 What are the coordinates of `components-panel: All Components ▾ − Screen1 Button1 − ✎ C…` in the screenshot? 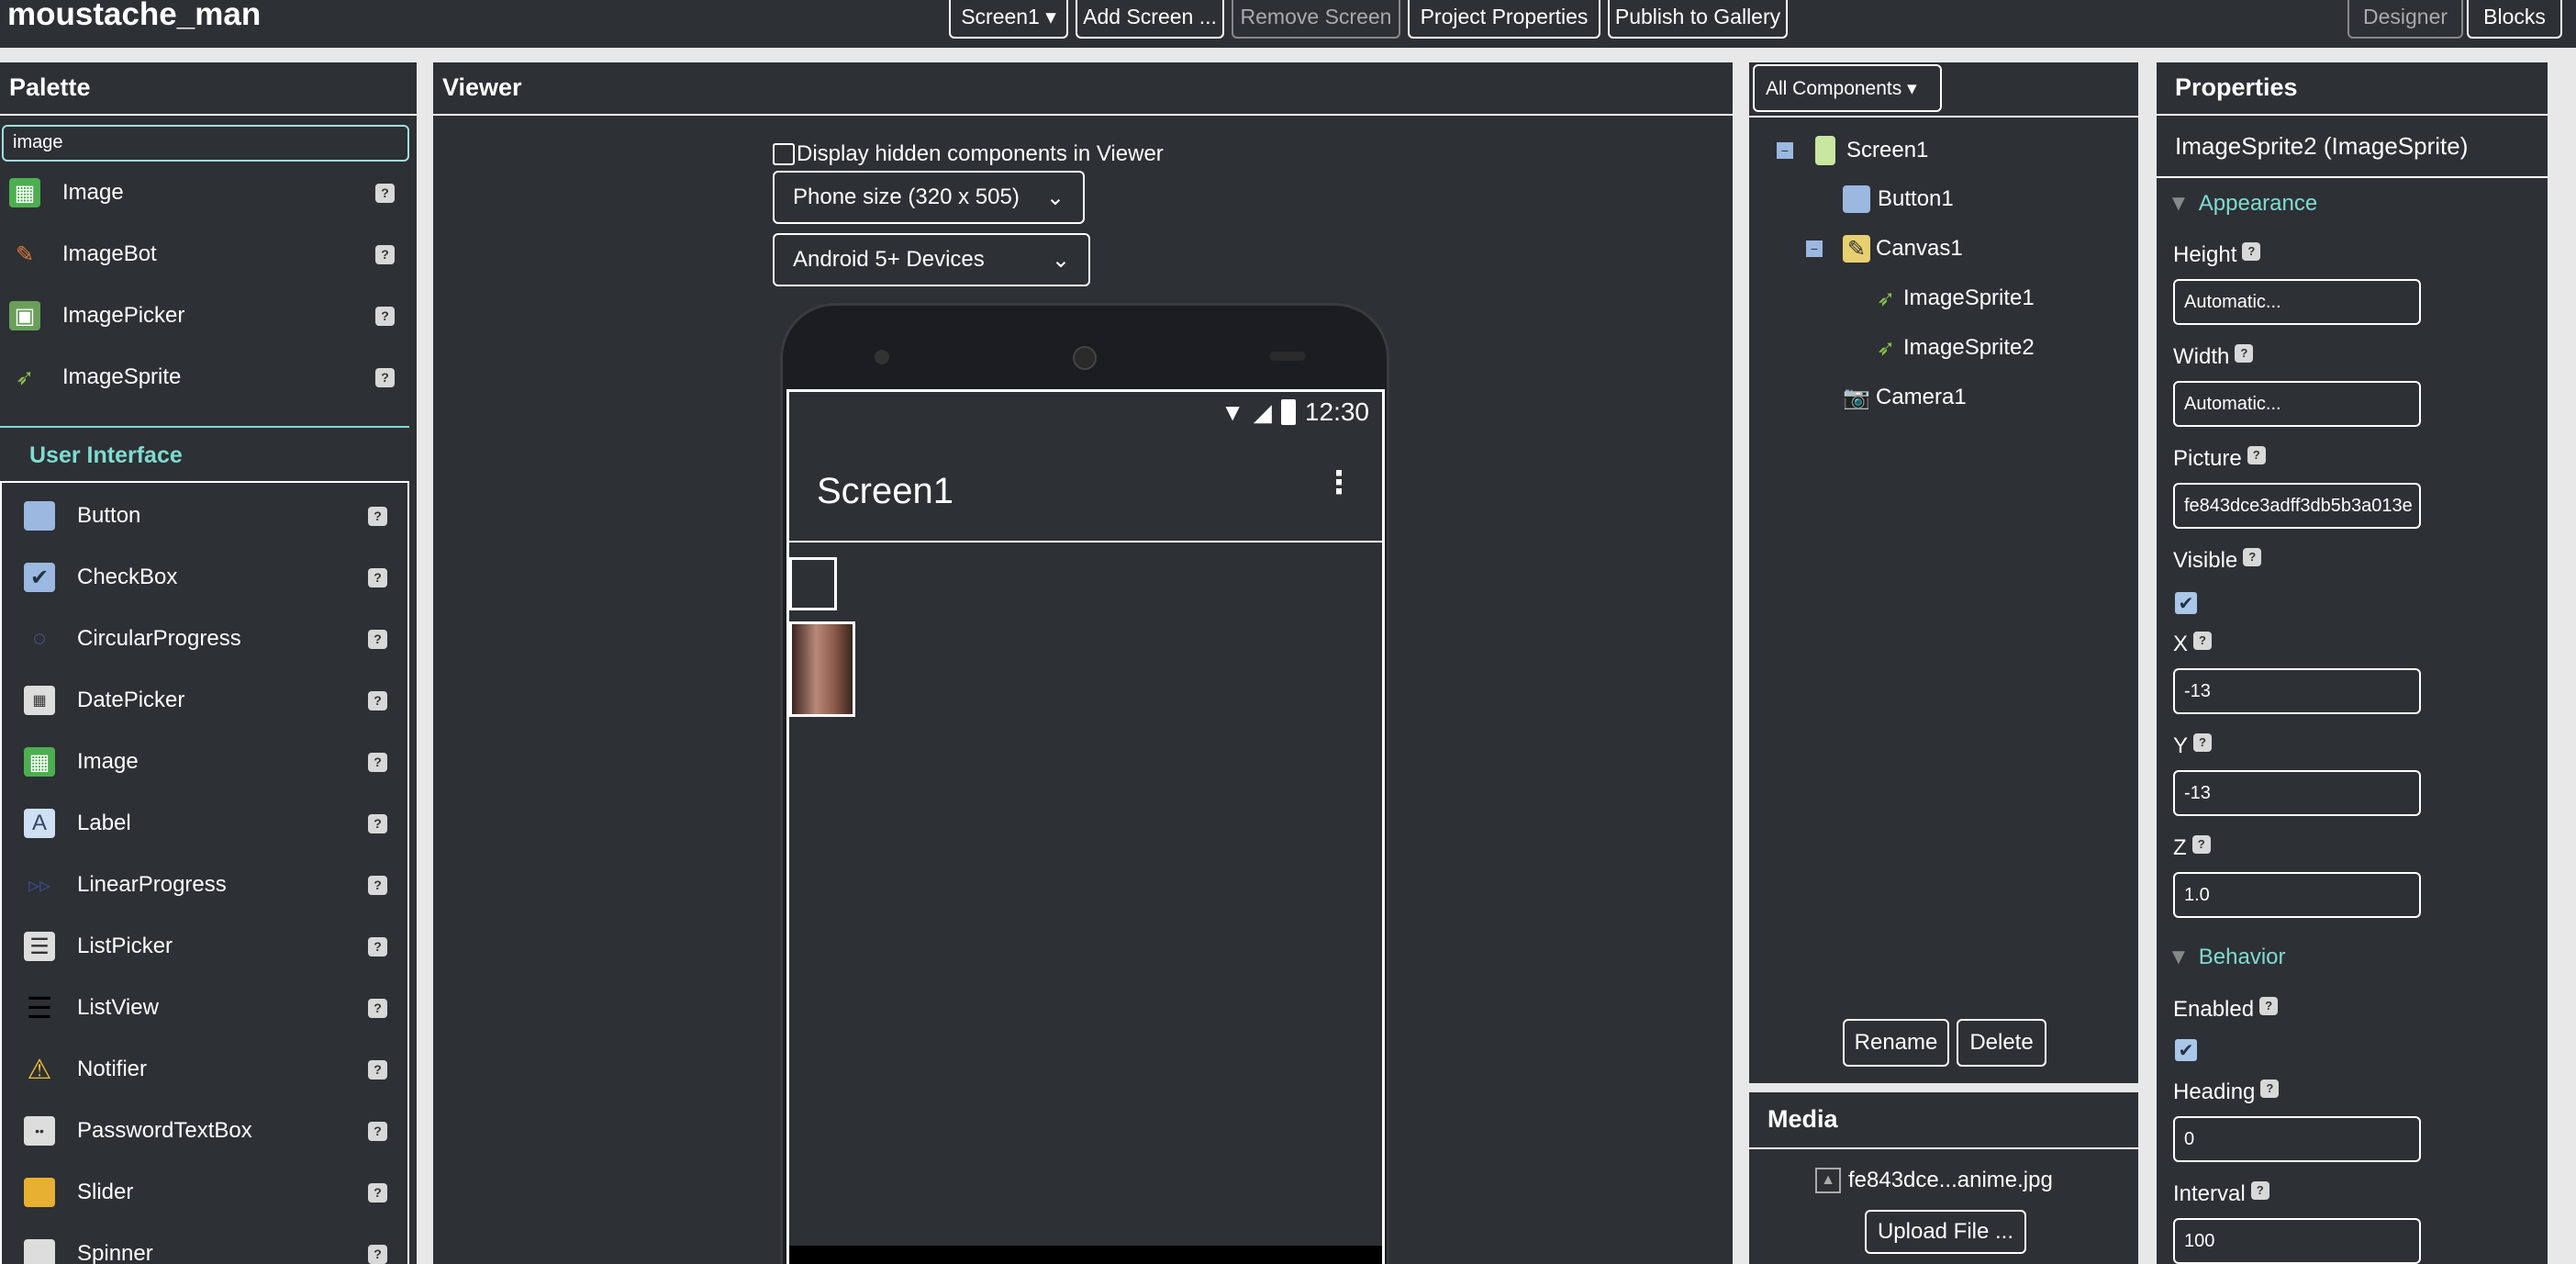 It's located at (1943, 572).